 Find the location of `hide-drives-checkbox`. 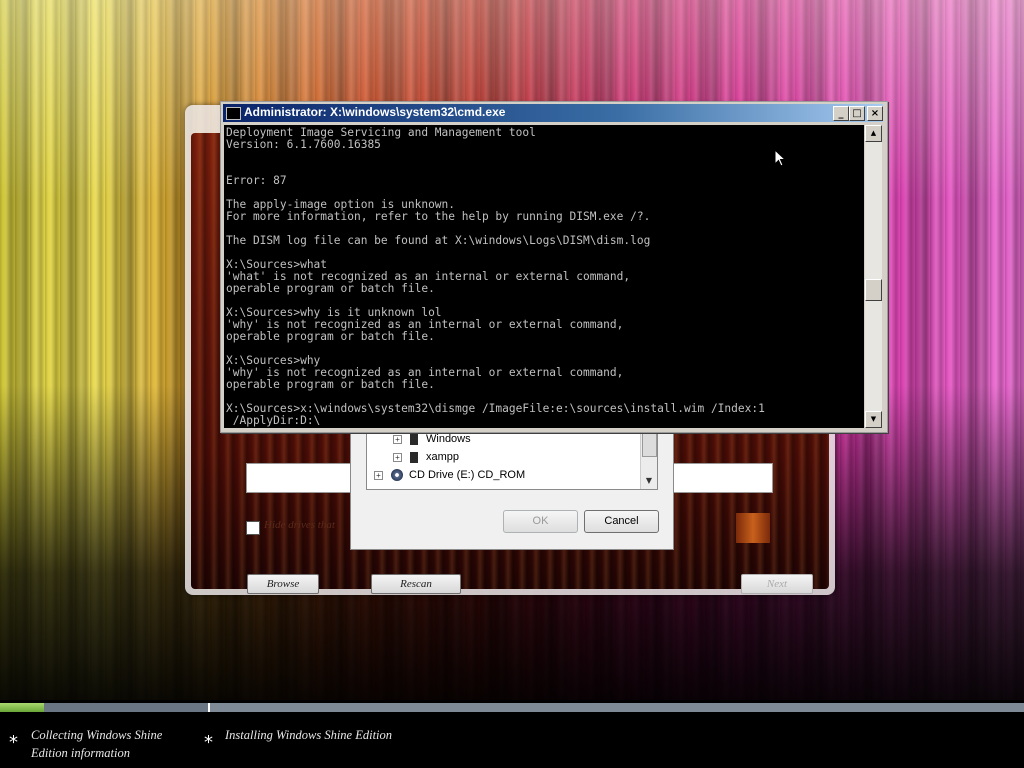

hide-drives-checkbox is located at coordinates (253, 528).